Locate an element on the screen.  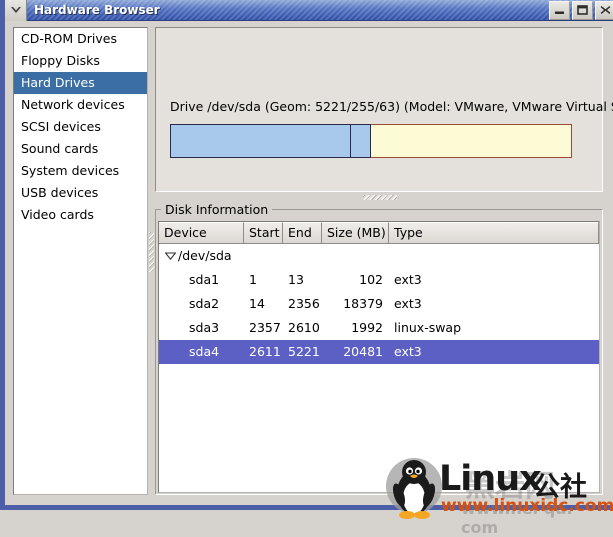
cell-end: 2610 is located at coordinates (304, 327).